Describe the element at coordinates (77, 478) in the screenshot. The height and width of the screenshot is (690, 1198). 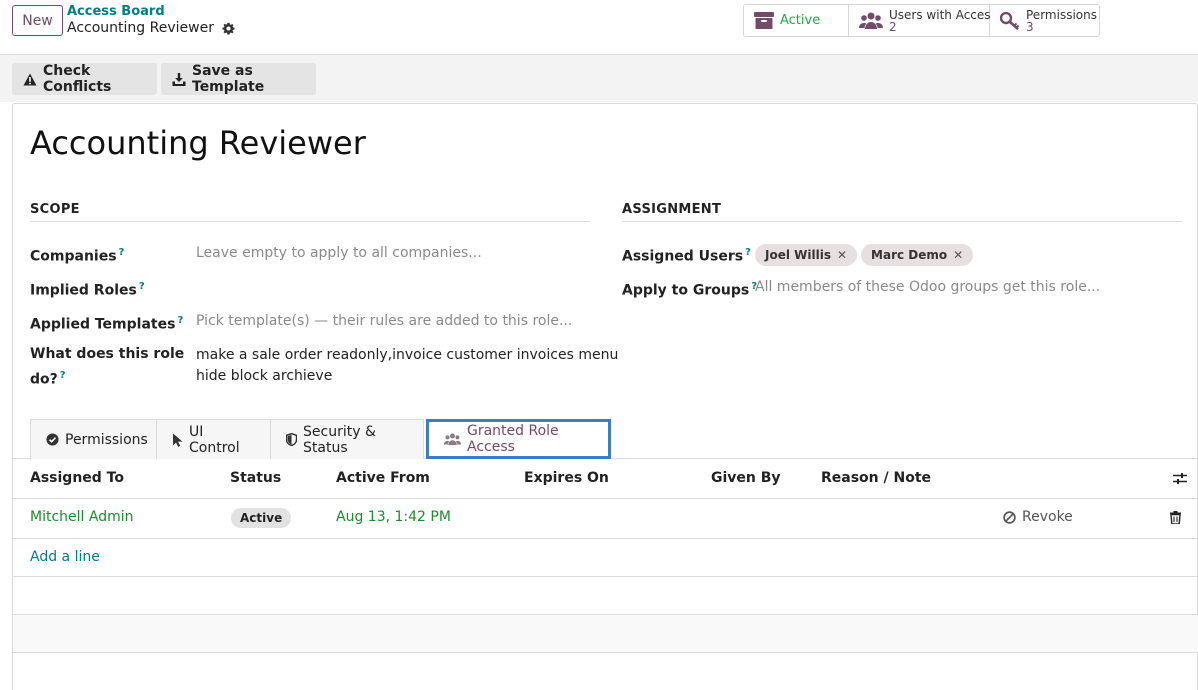
I see `col-assigned-to: Assigned To` at that location.